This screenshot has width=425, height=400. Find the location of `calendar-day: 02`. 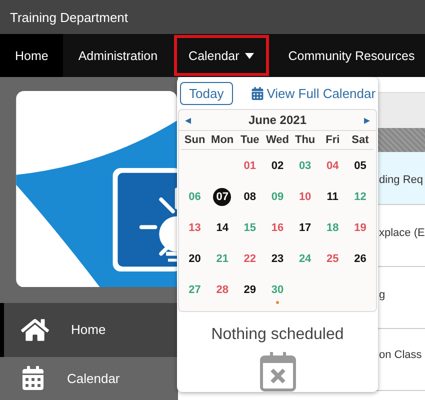

calendar-day: 02 is located at coordinates (277, 165).